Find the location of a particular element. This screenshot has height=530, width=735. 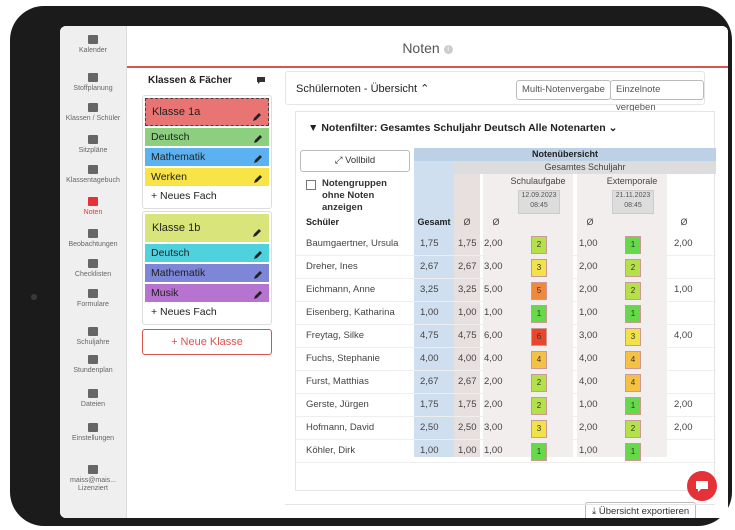

average: 2,50 is located at coordinates (467, 427).